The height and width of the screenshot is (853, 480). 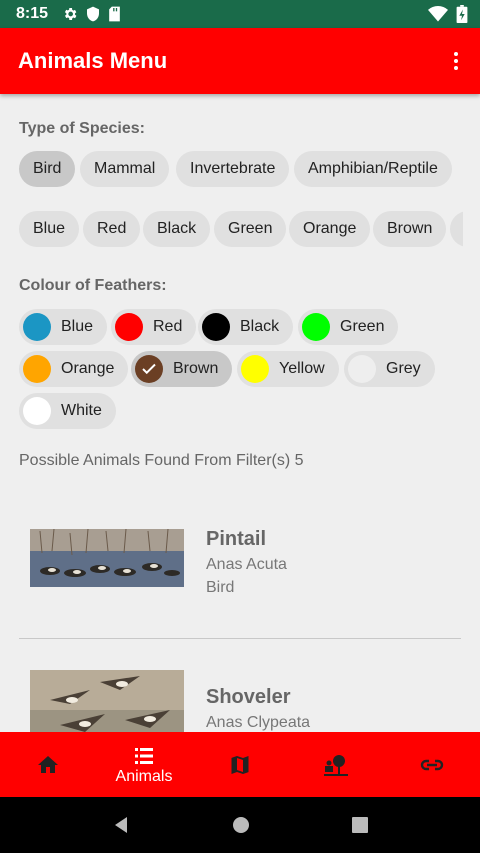 I want to click on list-divider, so click(x=240, y=638).